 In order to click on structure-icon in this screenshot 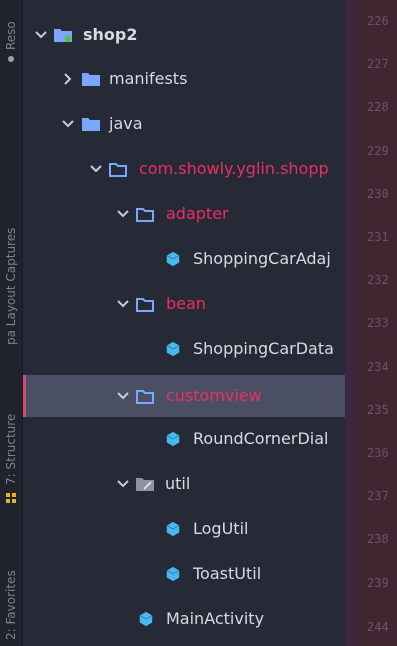, I will do `click(11, 498)`.